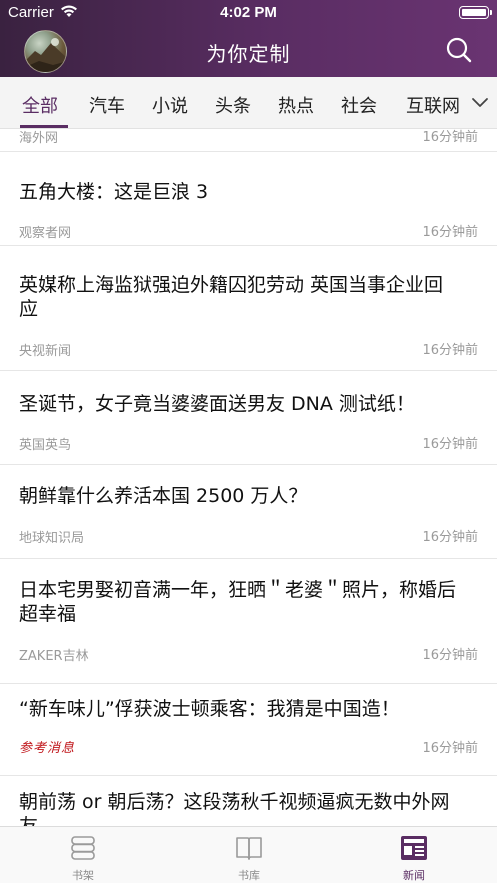  What do you see at coordinates (296, 105) in the screenshot?
I see `tab-hot: 热点` at bounding box center [296, 105].